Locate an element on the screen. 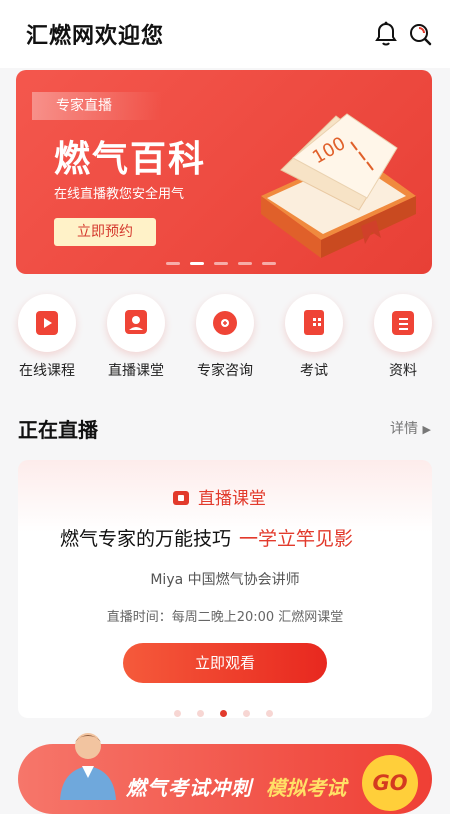 This screenshot has height=814, width=450. chevron-right-icon: ▶ is located at coordinates (426, 429).